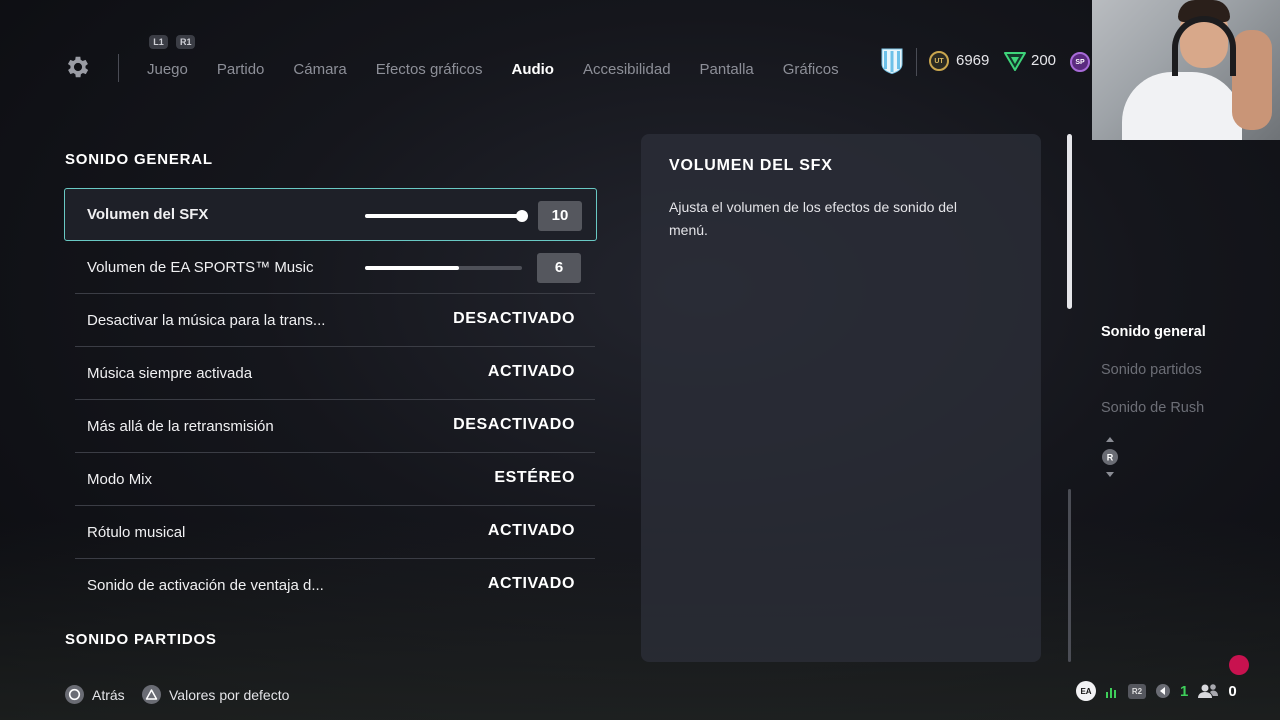 The width and height of the screenshot is (1280, 720). What do you see at coordinates (319, 70) in the screenshot?
I see `tab-camara: Cámara` at bounding box center [319, 70].